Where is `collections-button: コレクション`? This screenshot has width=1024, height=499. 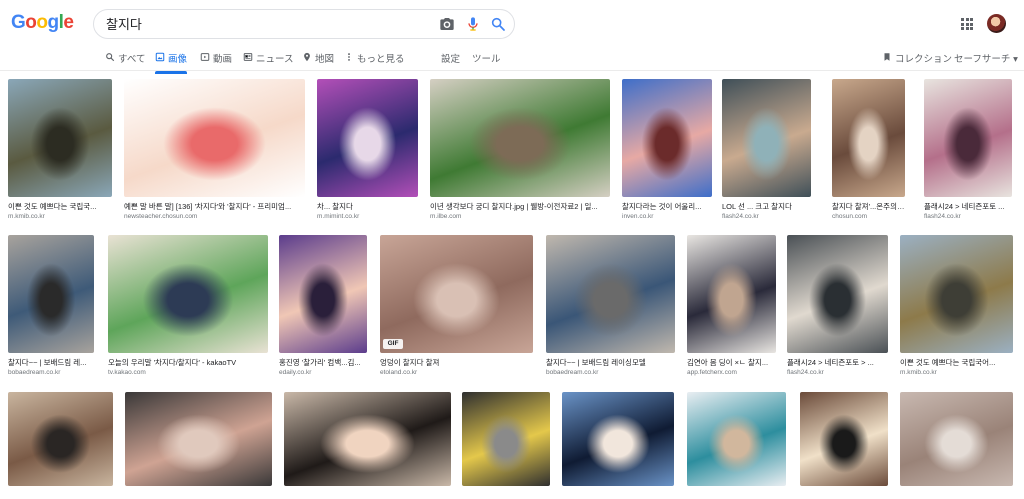
collections-button: コレクション is located at coordinates (917, 60).